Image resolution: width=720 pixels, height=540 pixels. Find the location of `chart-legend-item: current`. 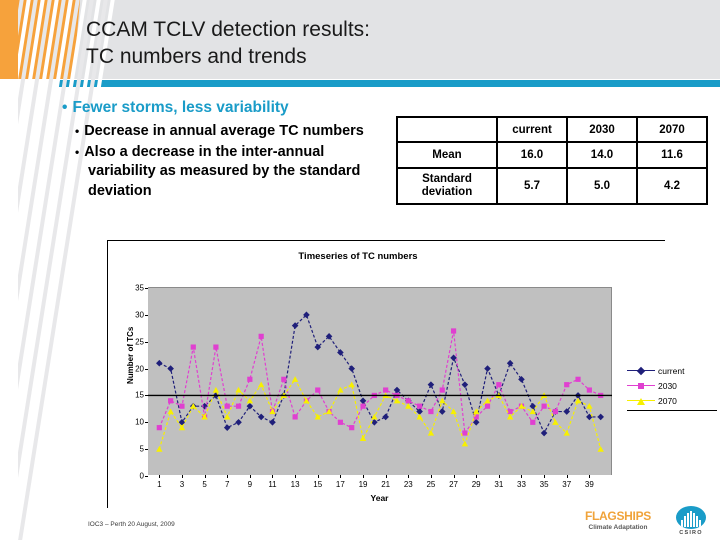

chart-legend-item: current is located at coordinates (672, 370).